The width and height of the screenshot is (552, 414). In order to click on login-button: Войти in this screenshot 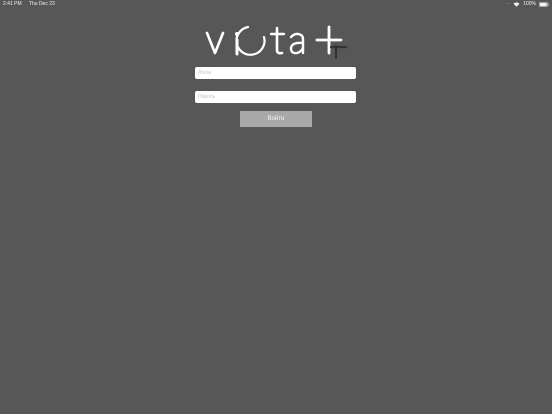, I will do `click(276, 119)`.